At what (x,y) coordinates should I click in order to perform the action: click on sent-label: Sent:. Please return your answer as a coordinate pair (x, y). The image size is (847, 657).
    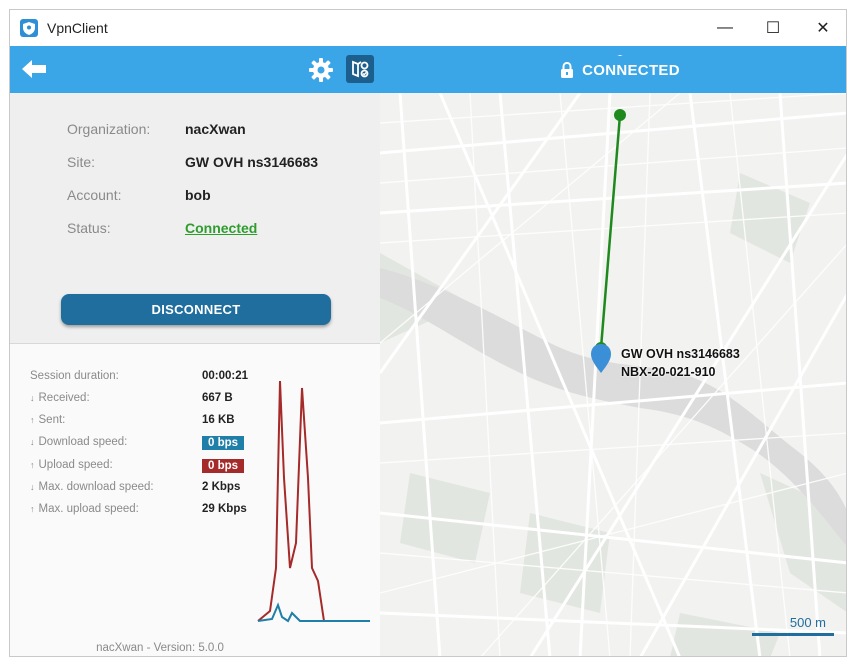
    Looking at the image, I should click on (52, 420).